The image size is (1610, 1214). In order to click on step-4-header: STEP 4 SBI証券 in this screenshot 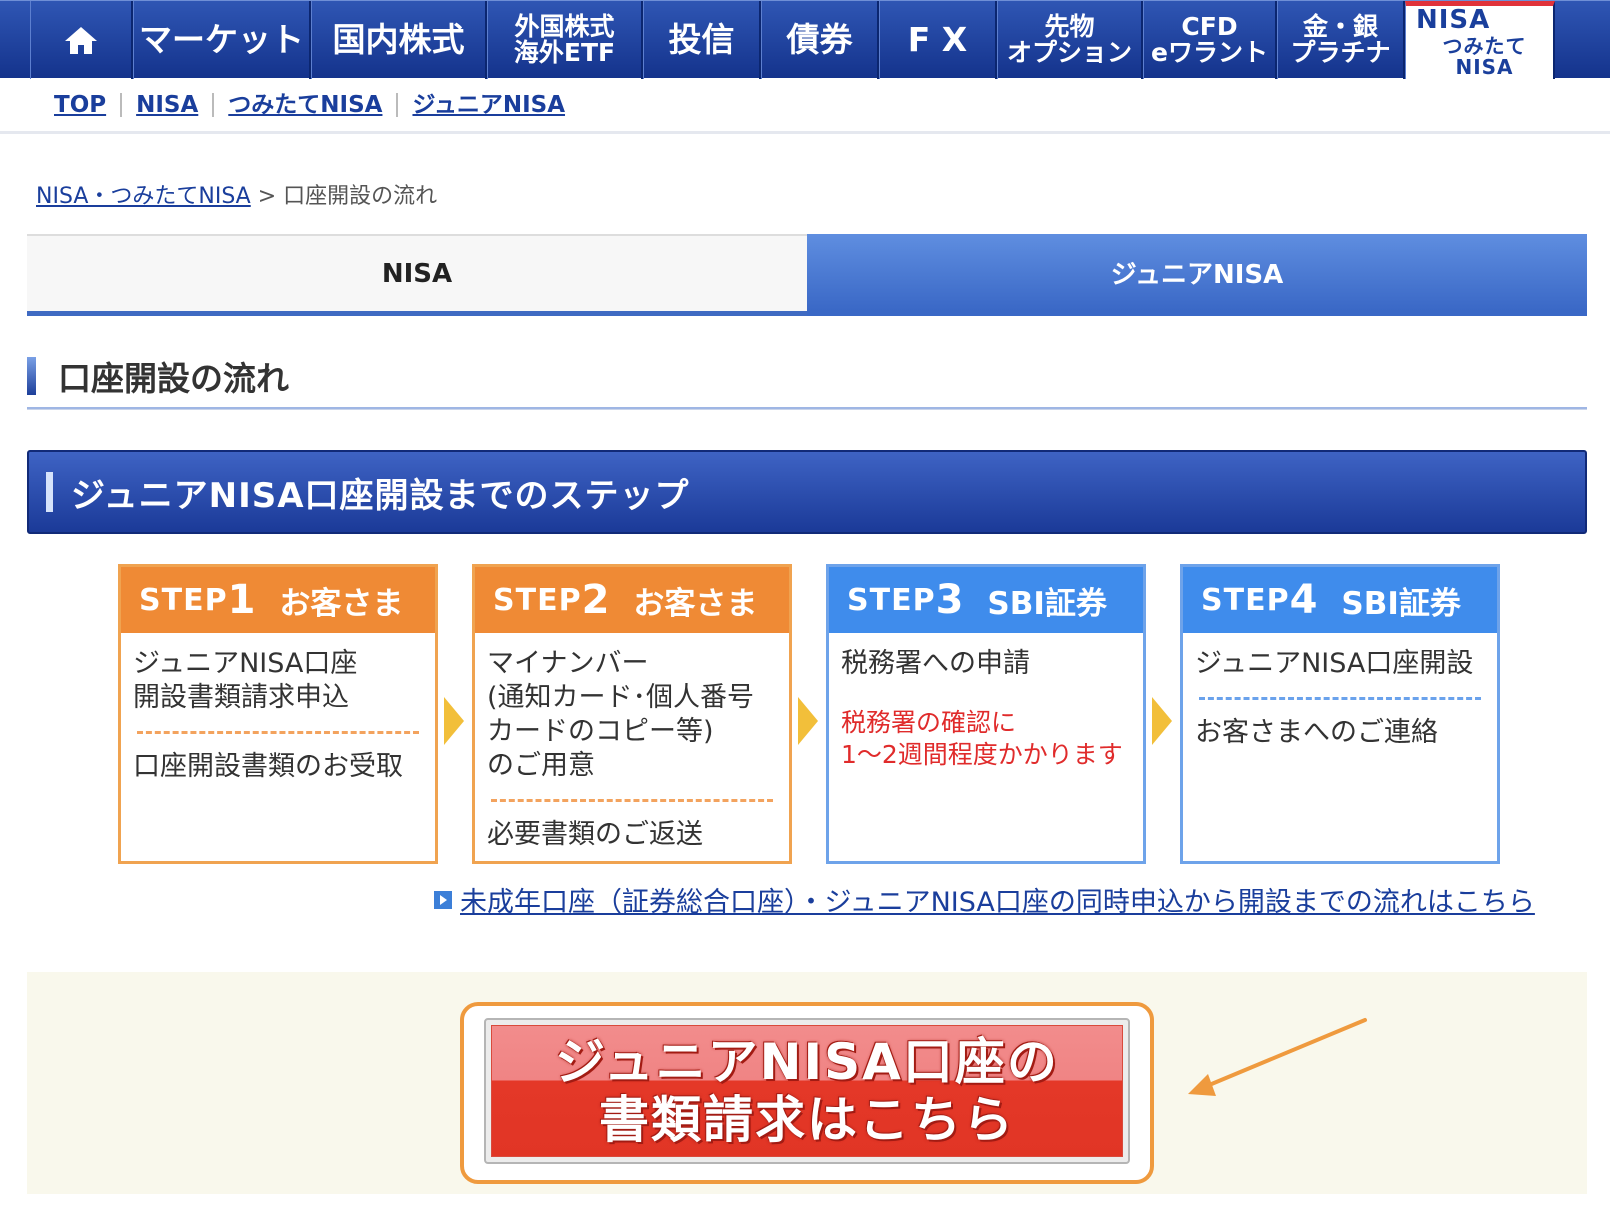, I will do `click(1340, 600)`.